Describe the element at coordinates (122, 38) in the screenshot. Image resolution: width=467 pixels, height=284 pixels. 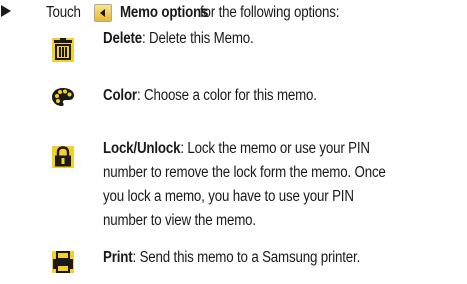
I see `option-term: Delete` at that location.